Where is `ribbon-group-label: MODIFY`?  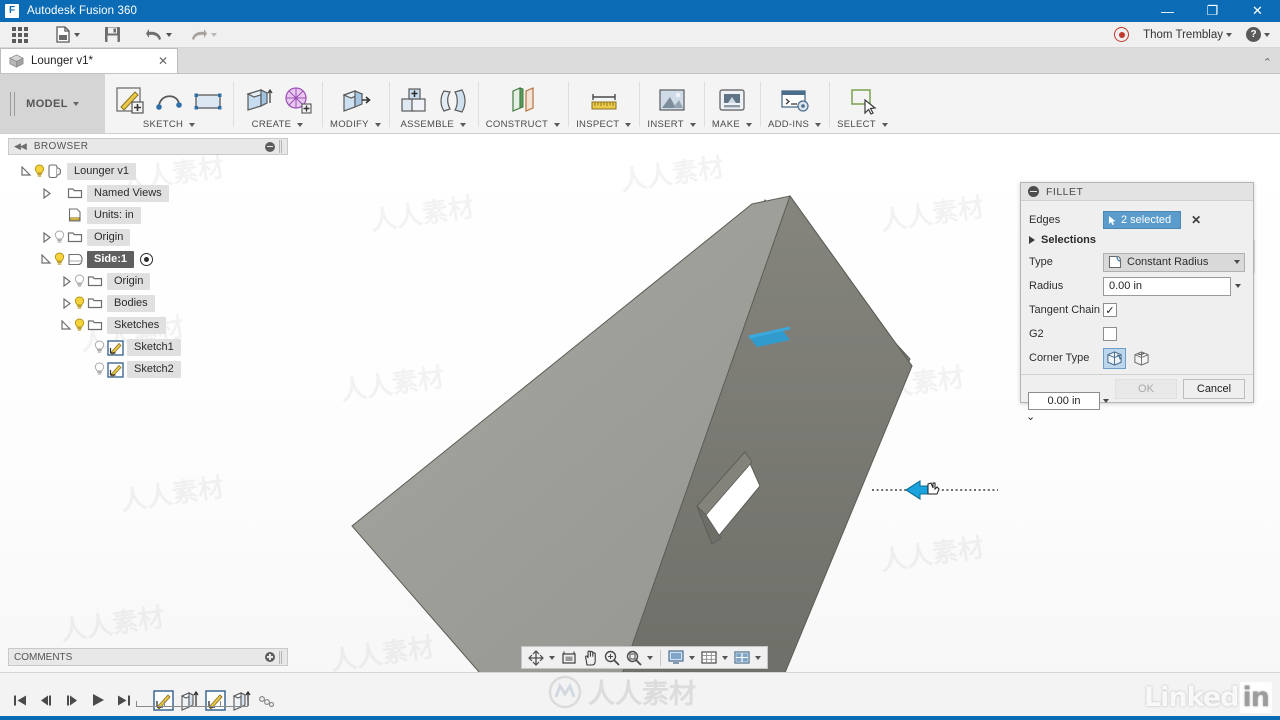 ribbon-group-label: MODIFY is located at coordinates (355, 124).